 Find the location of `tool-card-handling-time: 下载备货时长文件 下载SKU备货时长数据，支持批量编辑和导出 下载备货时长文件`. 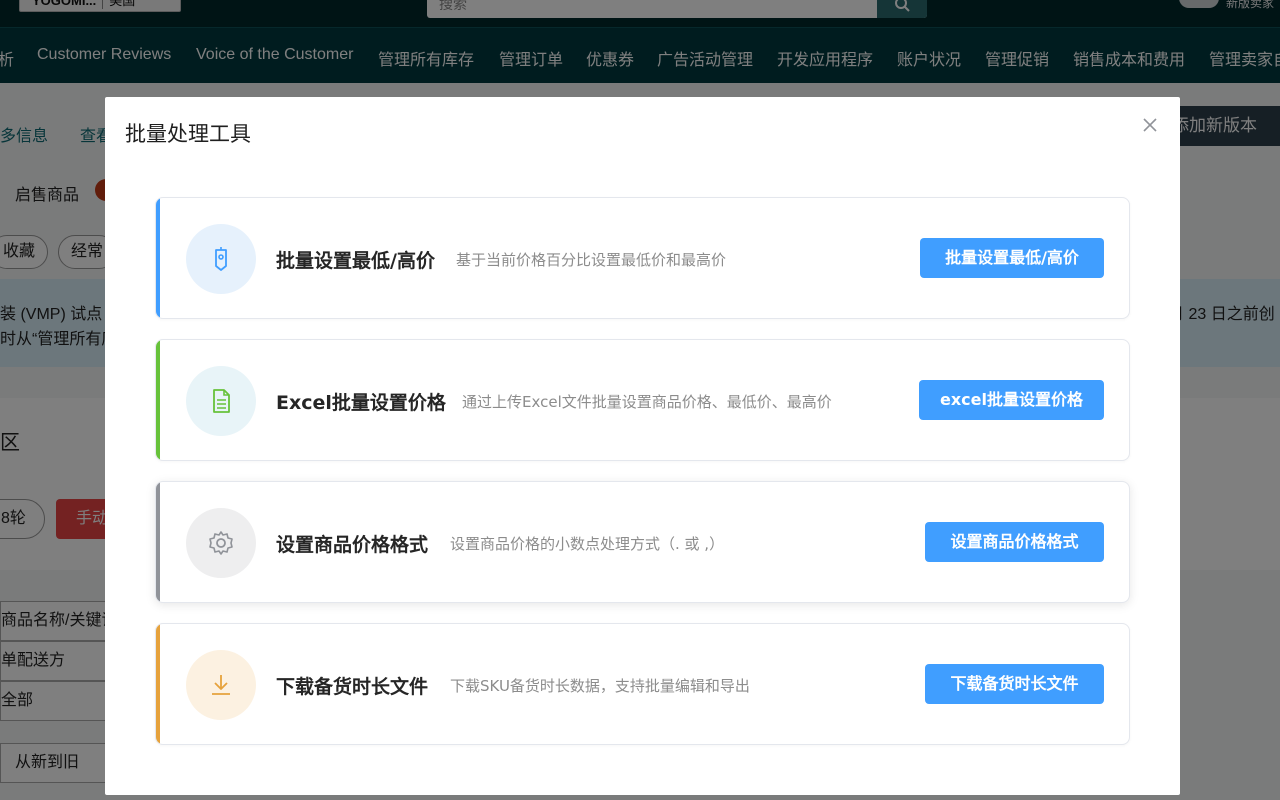

tool-card-handling-time: 下载备货时长文件 下载SKU备货时长数据，支持批量编辑和导出 下载备货时长文件 is located at coordinates (642, 684).